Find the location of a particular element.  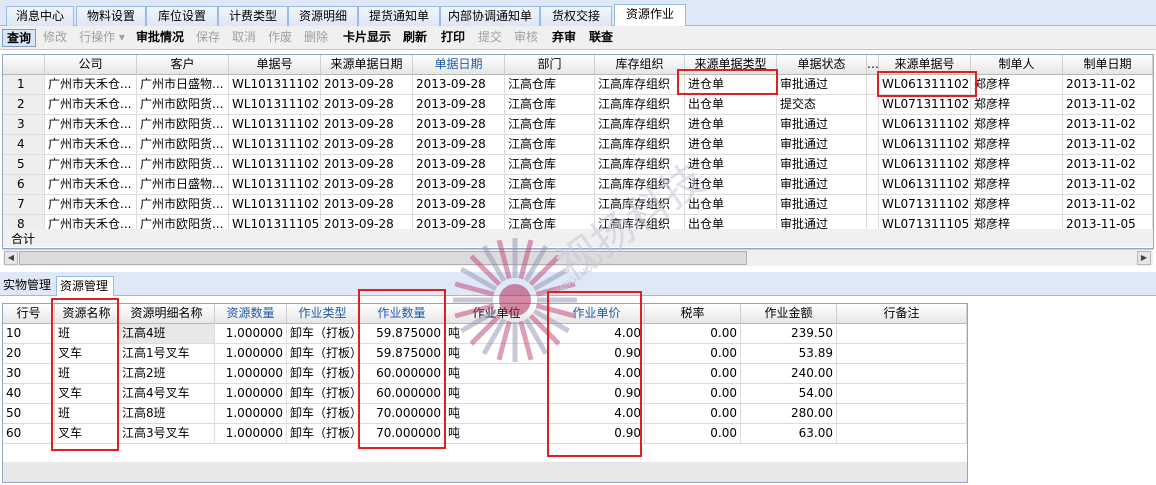

table-cell: 240.00 is located at coordinates (789, 374).